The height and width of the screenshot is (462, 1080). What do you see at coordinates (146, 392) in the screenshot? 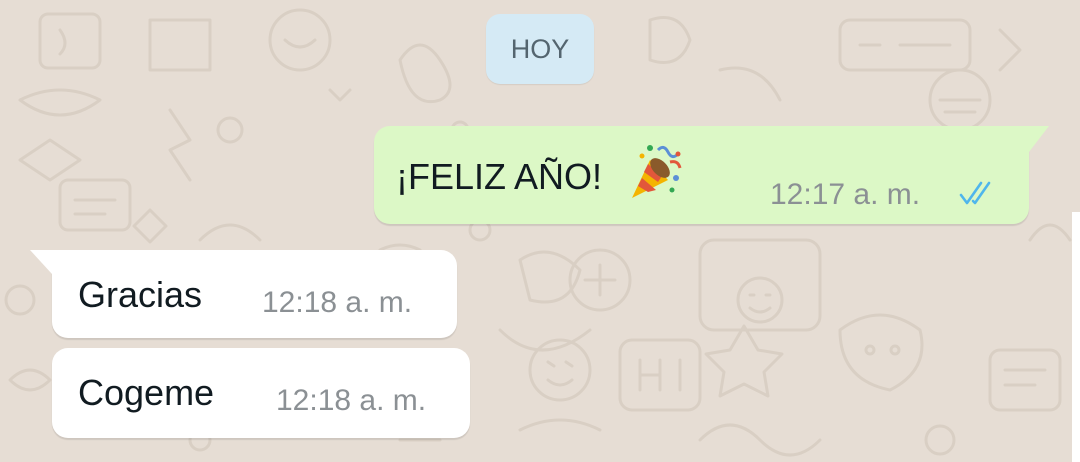
I see `message-text: Cogeme` at bounding box center [146, 392].